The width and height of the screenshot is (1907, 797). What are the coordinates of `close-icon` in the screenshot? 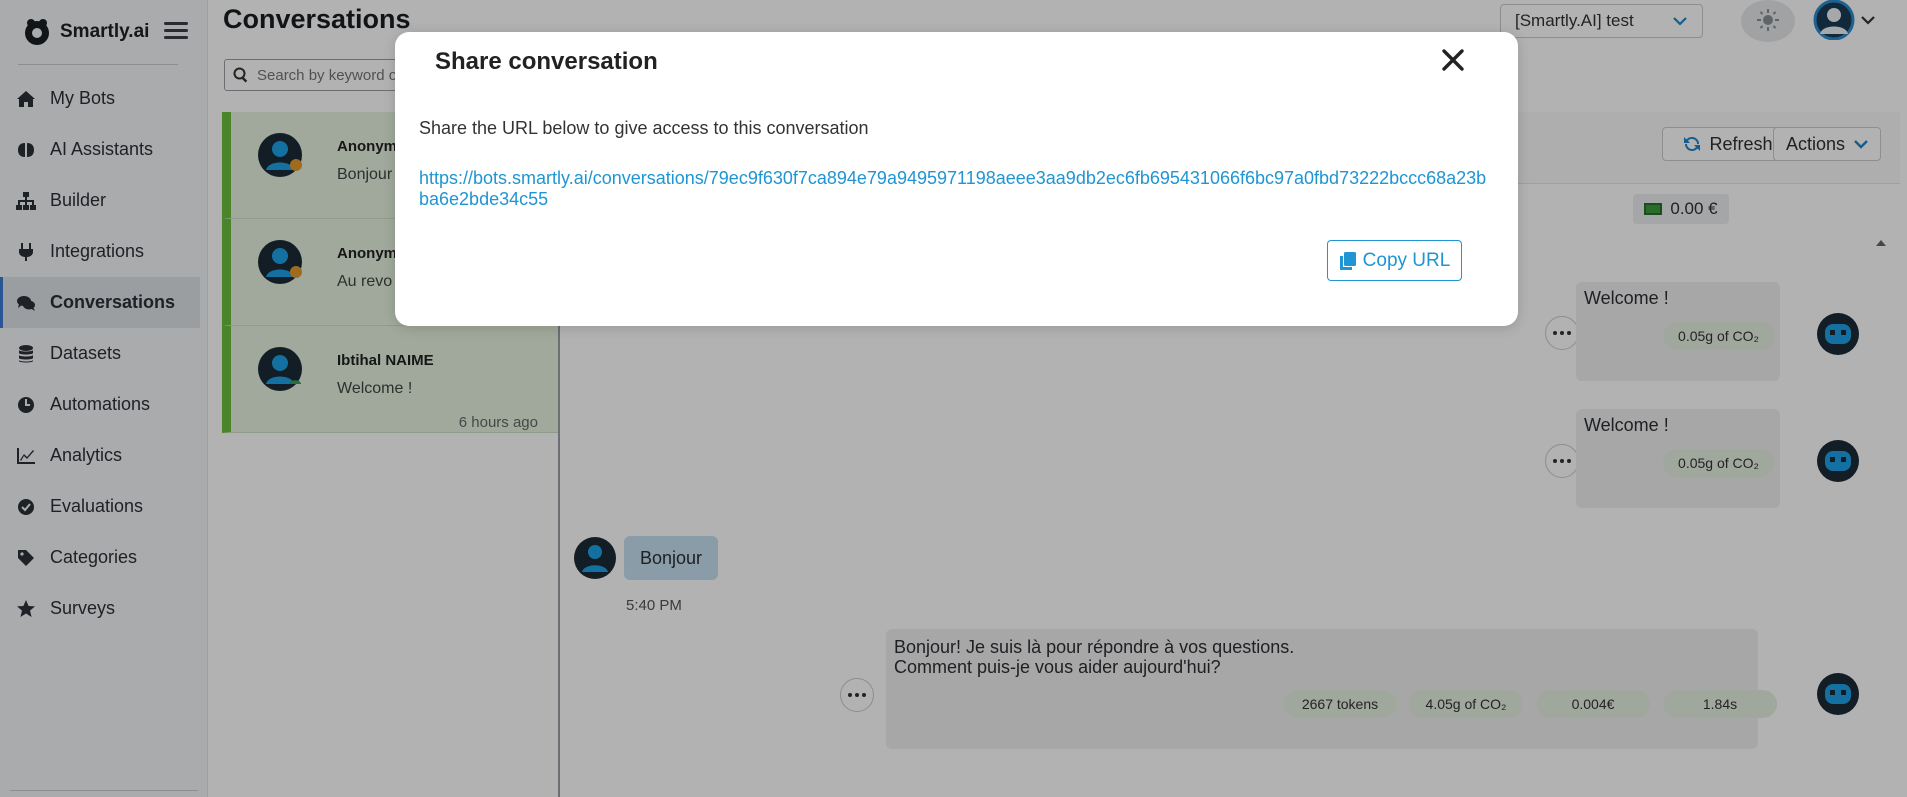 It's located at (1453, 60).